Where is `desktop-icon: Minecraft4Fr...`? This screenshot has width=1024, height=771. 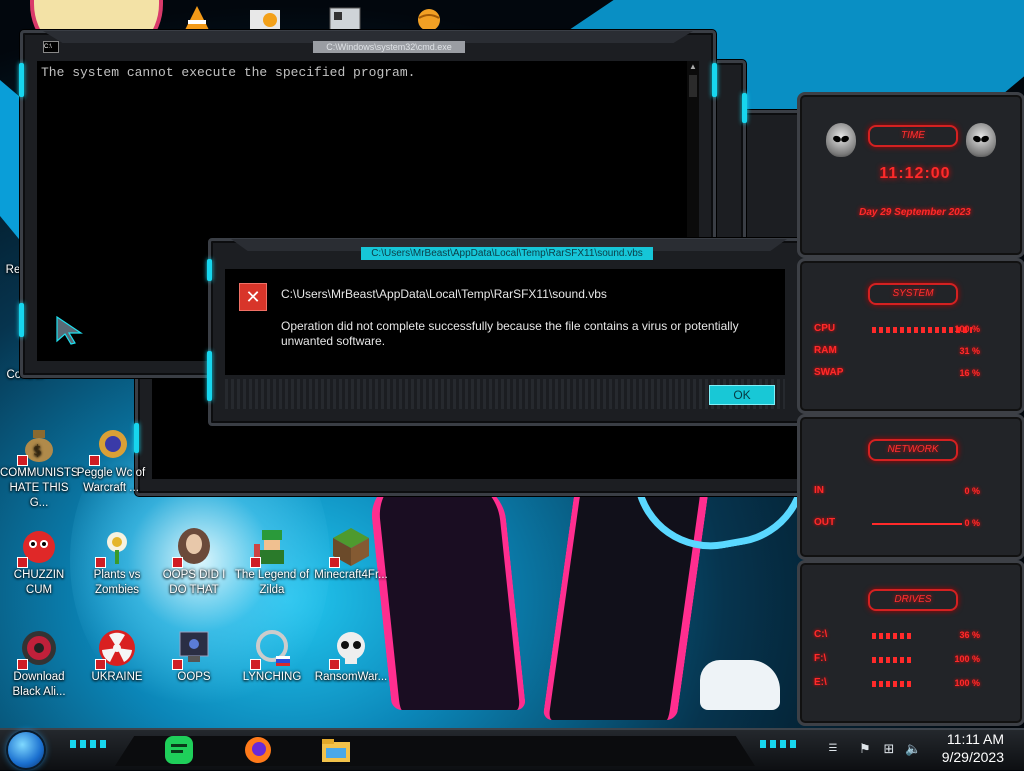 desktop-icon: Minecraft4Fr... is located at coordinates (351, 554).